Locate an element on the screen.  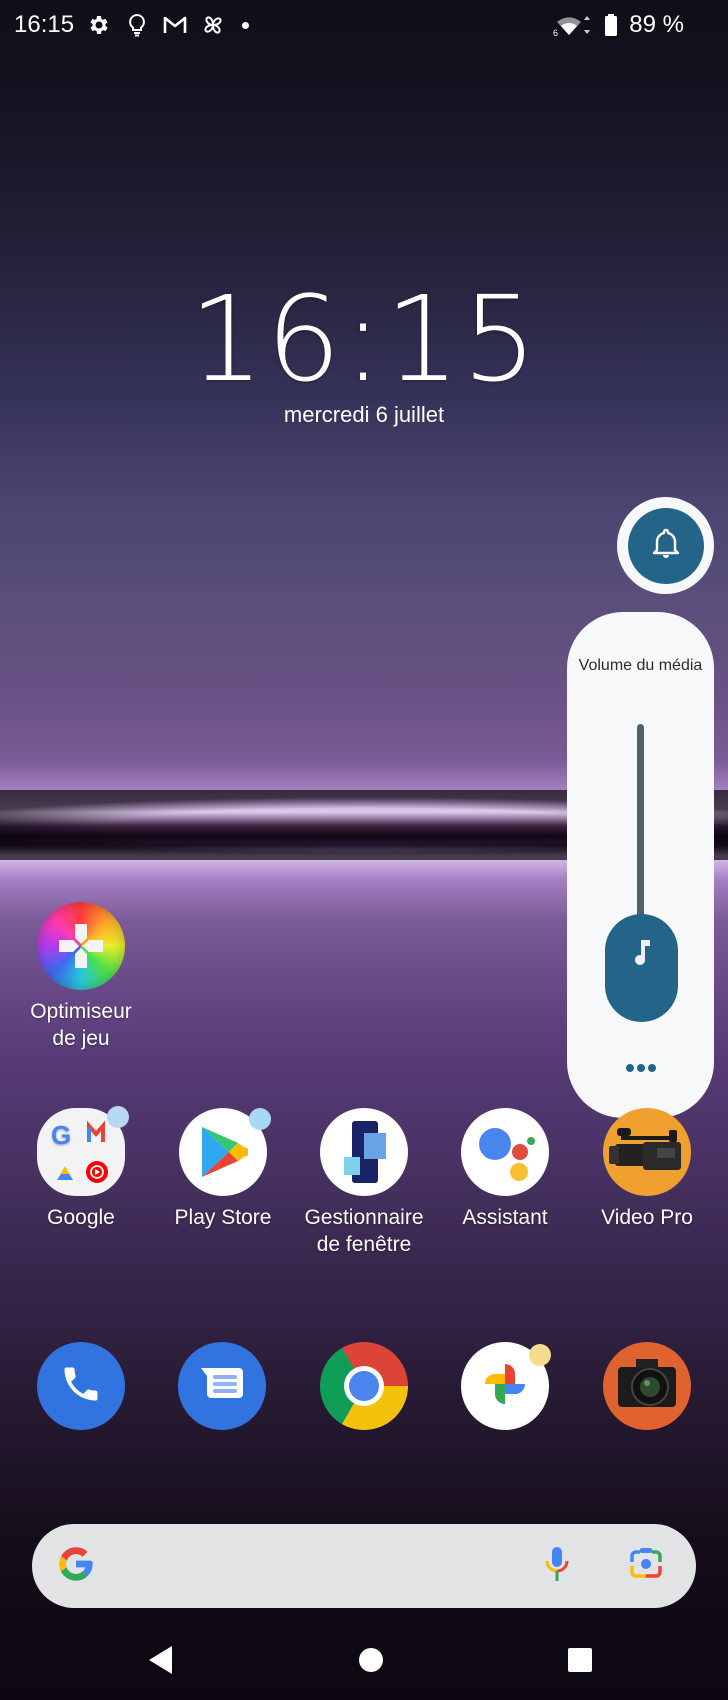
app-label: Play Store is located at coordinates (223, 1217).